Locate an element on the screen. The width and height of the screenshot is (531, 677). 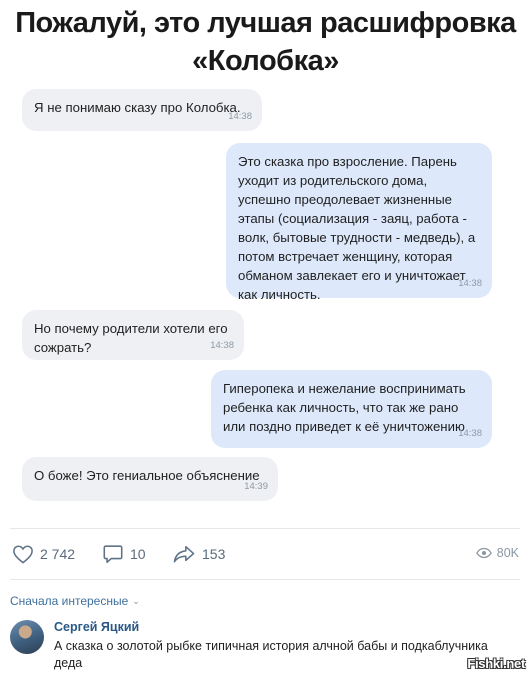
message-bubble: О боже! Это гениальное объяснение 14:39 is located at coordinates (150, 479).